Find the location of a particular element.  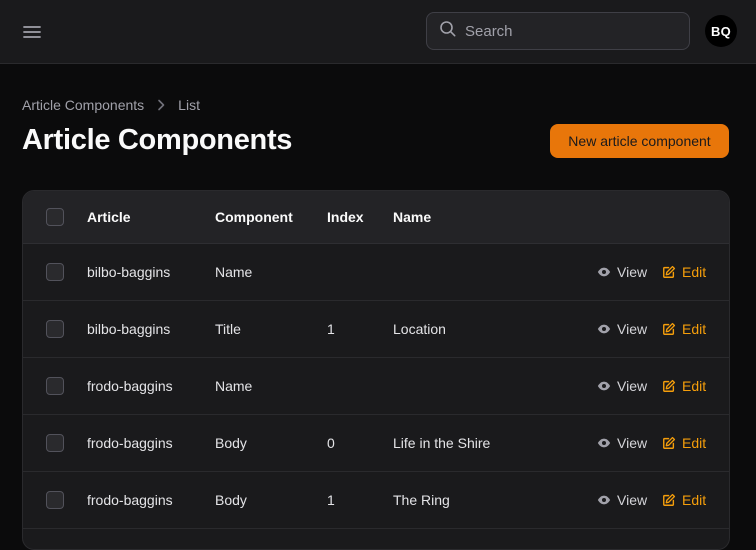

breadcrumb: Article Components List is located at coordinates (111, 105).